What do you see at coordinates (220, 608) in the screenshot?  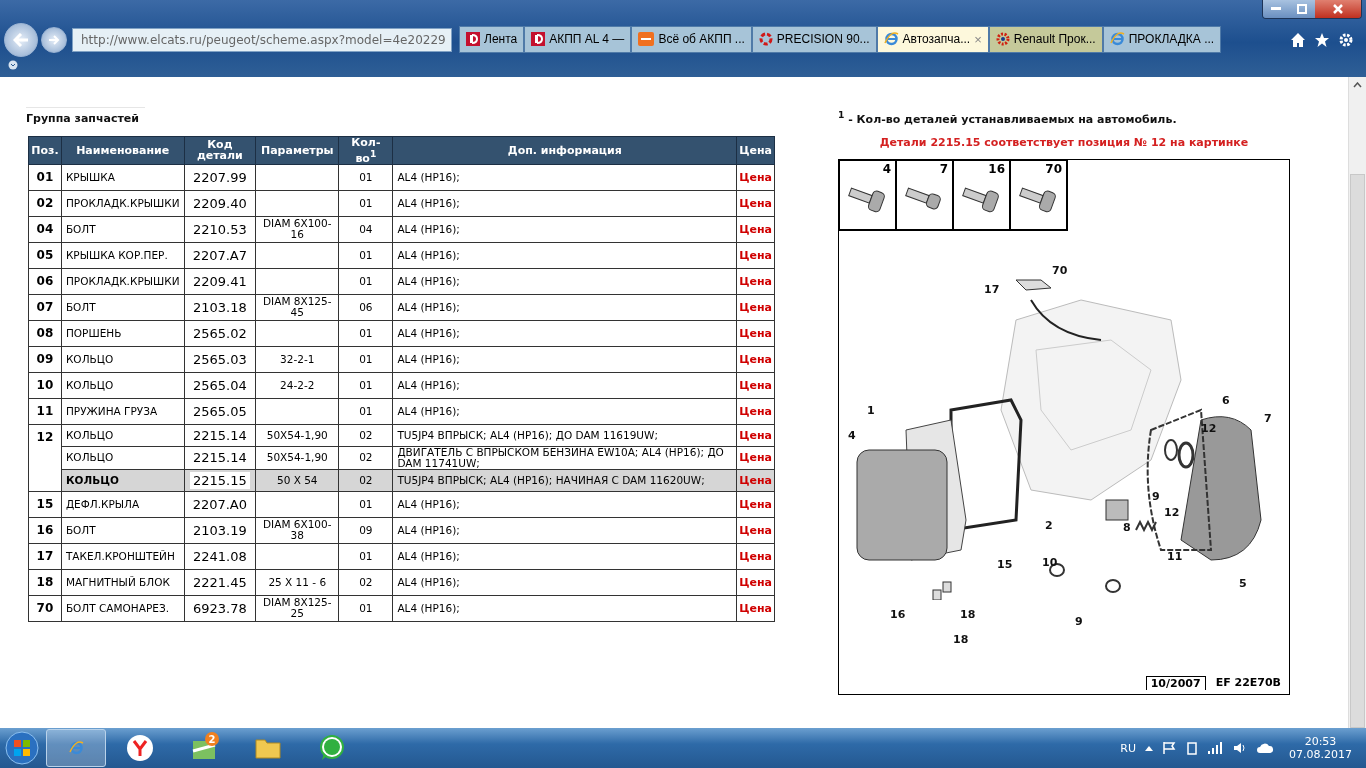 I see `code-cell: 6923.78` at bounding box center [220, 608].